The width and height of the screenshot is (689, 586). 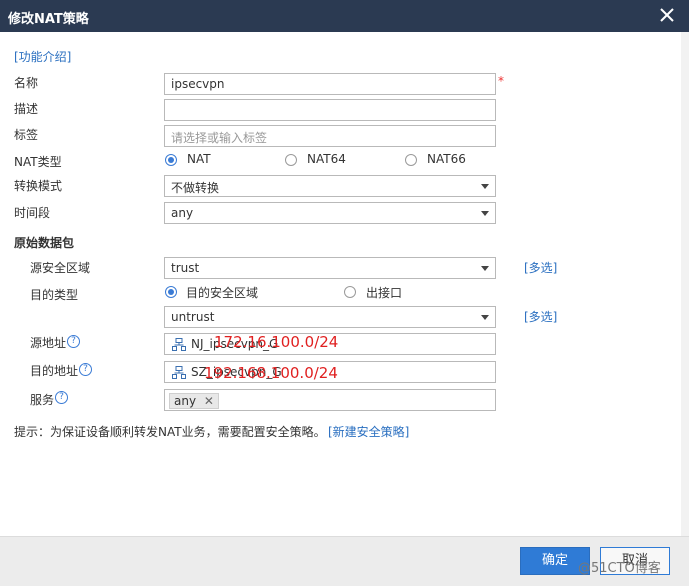 I want to click on nat-type-option-nat: NAT, so click(x=199, y=159).